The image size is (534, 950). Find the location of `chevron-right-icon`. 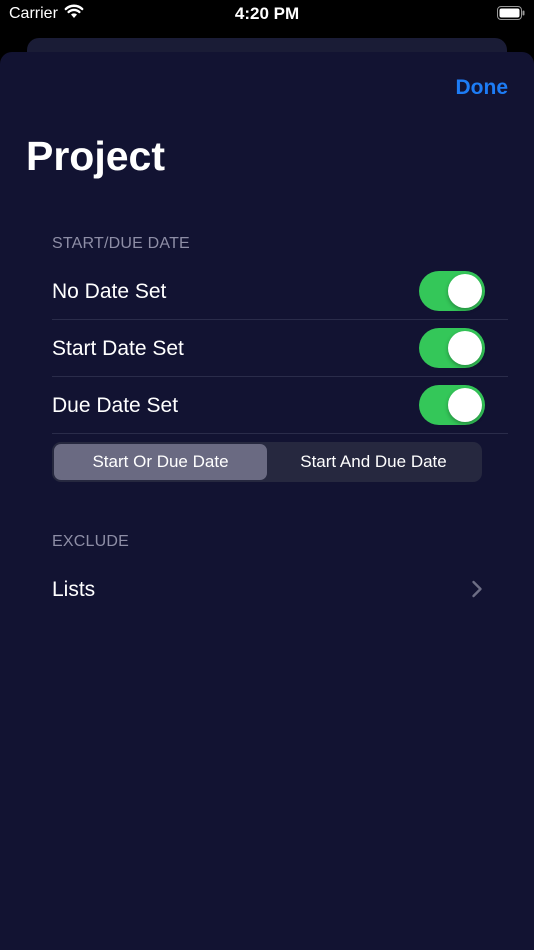

chevron-right-icon is located at coordinates (477, 589).